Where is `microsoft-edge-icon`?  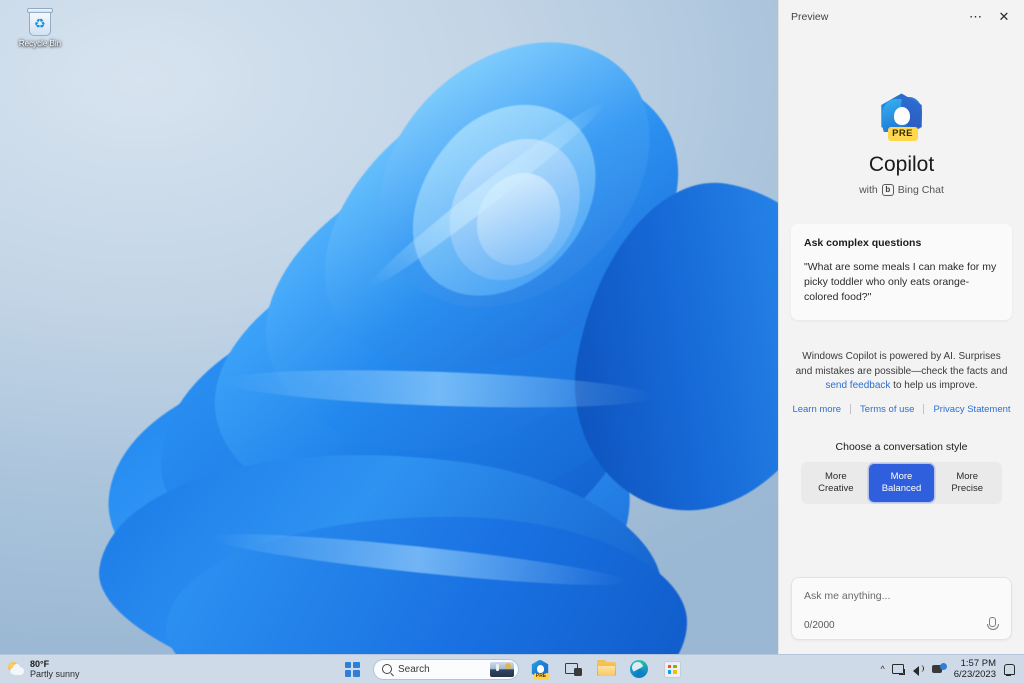 microsoft-edge-icon is located at coordinates (639, 669).